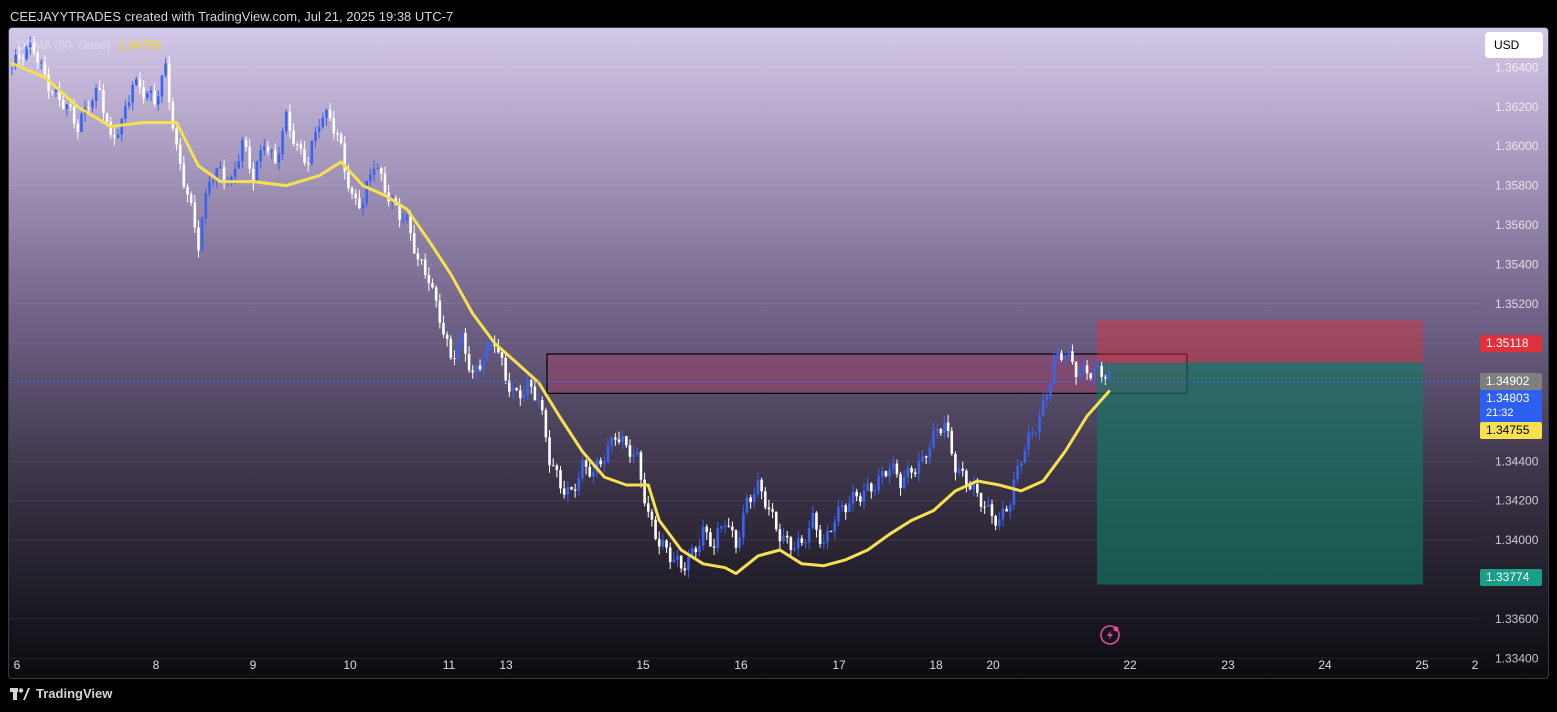  Describe the element at coordinates (1514, 45) in the screenshot. I see `currency-button: USD` at that location.